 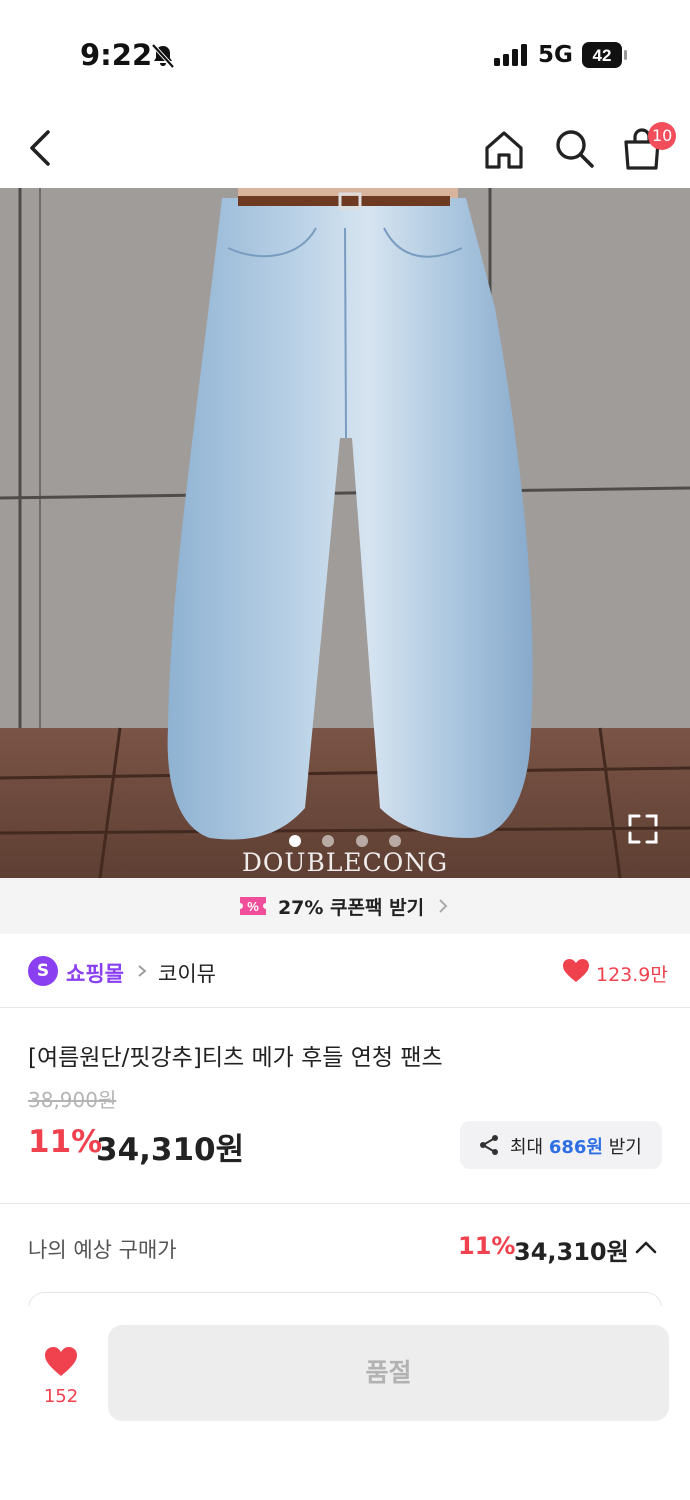 What do you see at coordinates (61, 1396) in the screenshot?
I see `wishlist-count: 152` at bounding box center [61, 1396].